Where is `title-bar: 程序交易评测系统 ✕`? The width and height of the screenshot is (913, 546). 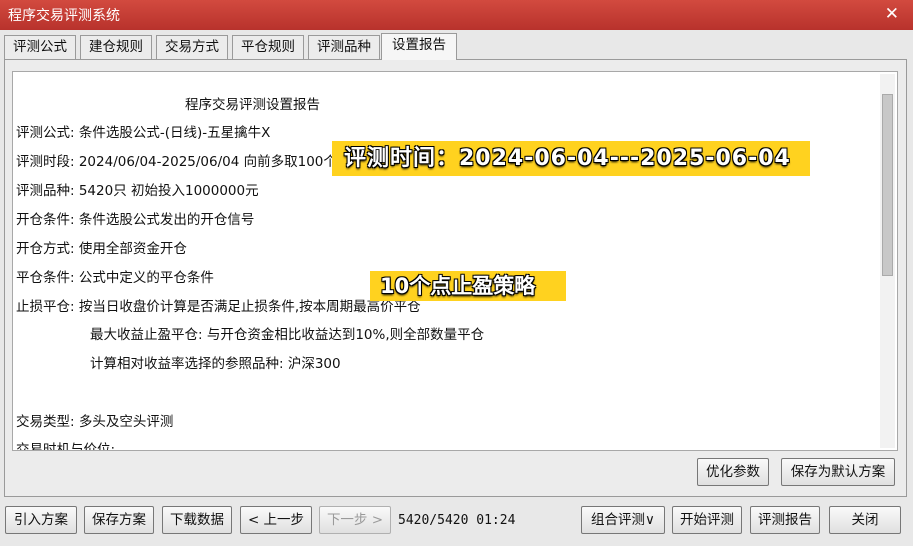 title-bar: 程序交易评测系统 ✕ is located at coordinates (456, 15).